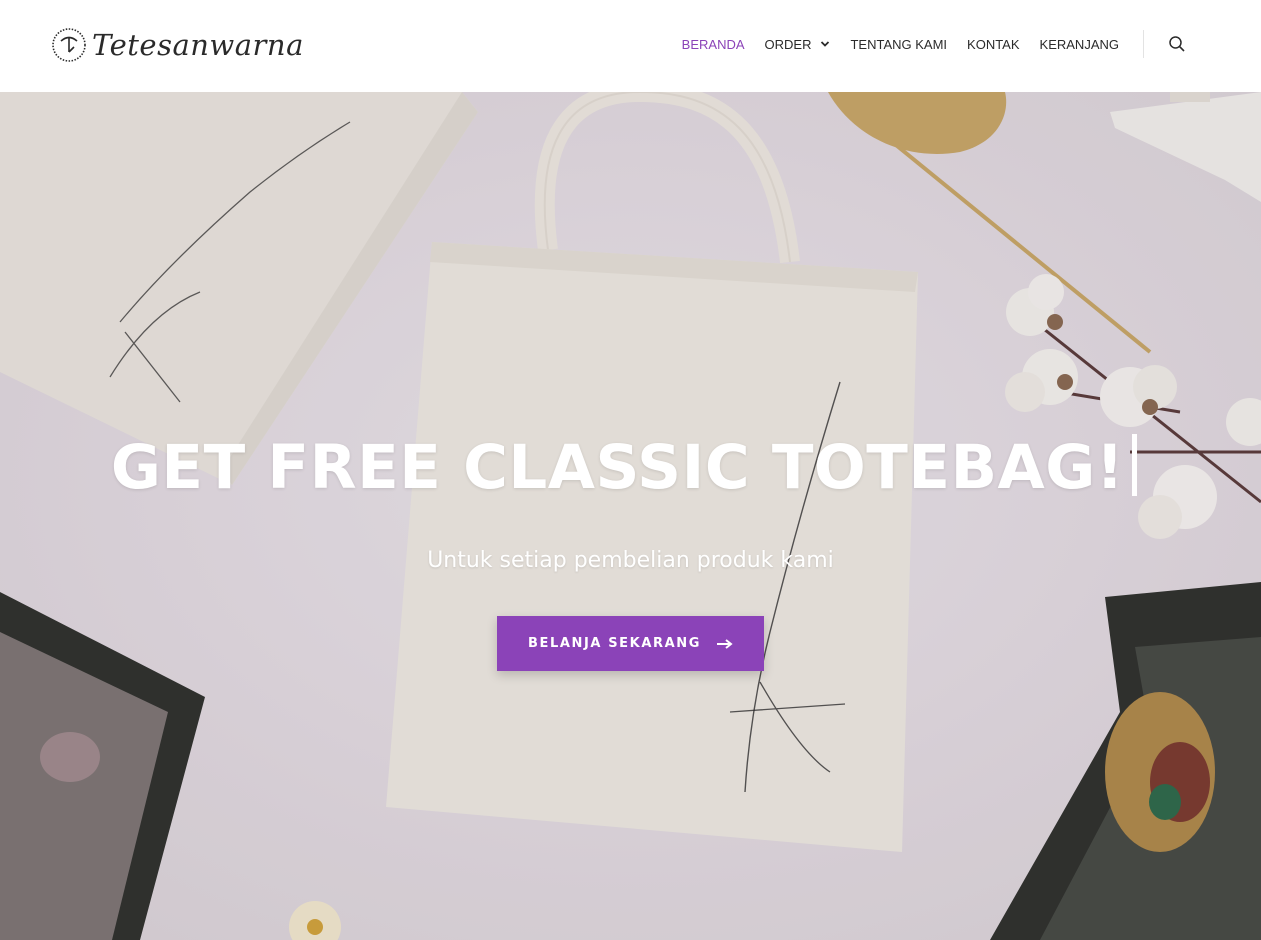  I want to click on nav-item-keranjang: KERANJANG, so click(1079, 44).